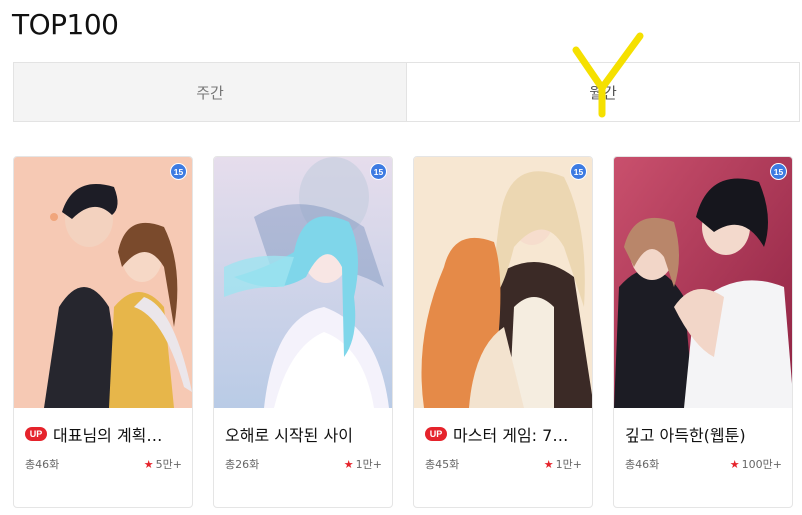 The image size is (802, 515). What do you see at coordinates (442, 464) in the screenshot?
I see `episode-count: 총45화` at bounding box center [442, 464].